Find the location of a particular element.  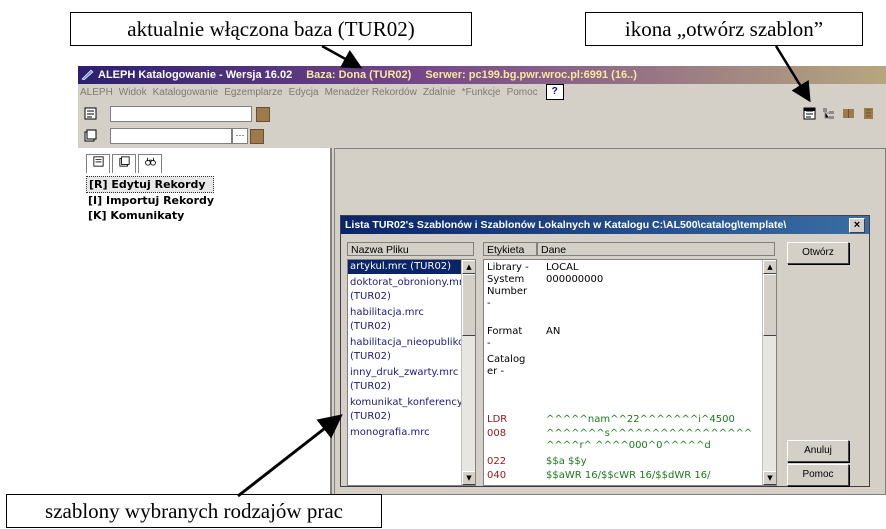

list-item: monografia.mrc is located at coordinates (405, 433).